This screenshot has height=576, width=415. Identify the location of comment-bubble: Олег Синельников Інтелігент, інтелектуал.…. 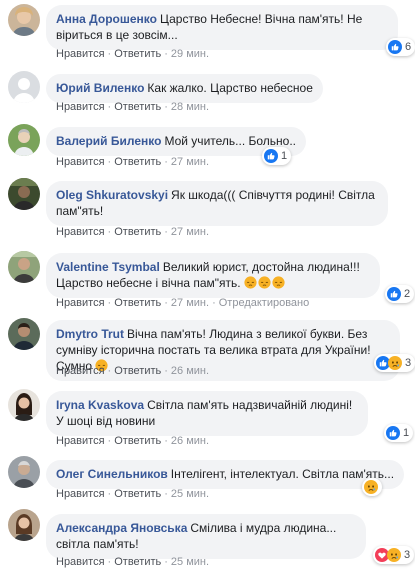
(225, 474).